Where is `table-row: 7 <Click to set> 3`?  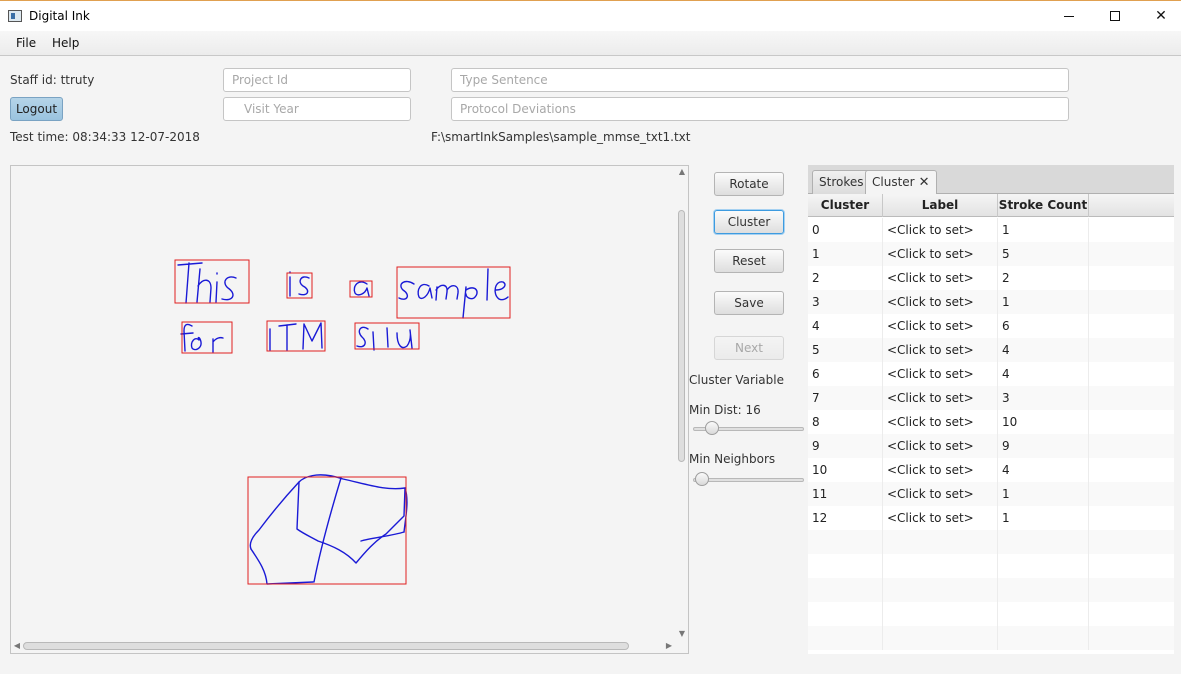
table-row: 7 <Click to set> 3 is located at coordinates (991, 398).